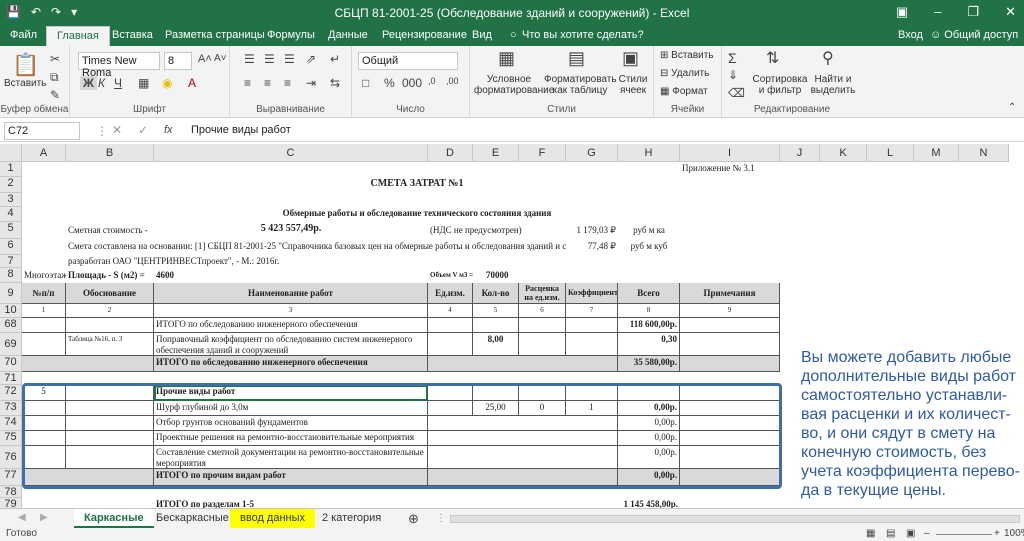 This screenshot has width=1024, height=541. What do you see at coordinates (902, 12) in the screenshot?
I see `ribbon-display-icon: ▣` at bounding box center [902, 12].